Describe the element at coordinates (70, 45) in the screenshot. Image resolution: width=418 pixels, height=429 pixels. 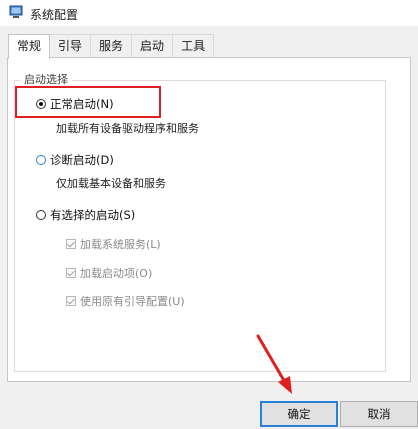
I see `tab-boot: 引导` at that location.